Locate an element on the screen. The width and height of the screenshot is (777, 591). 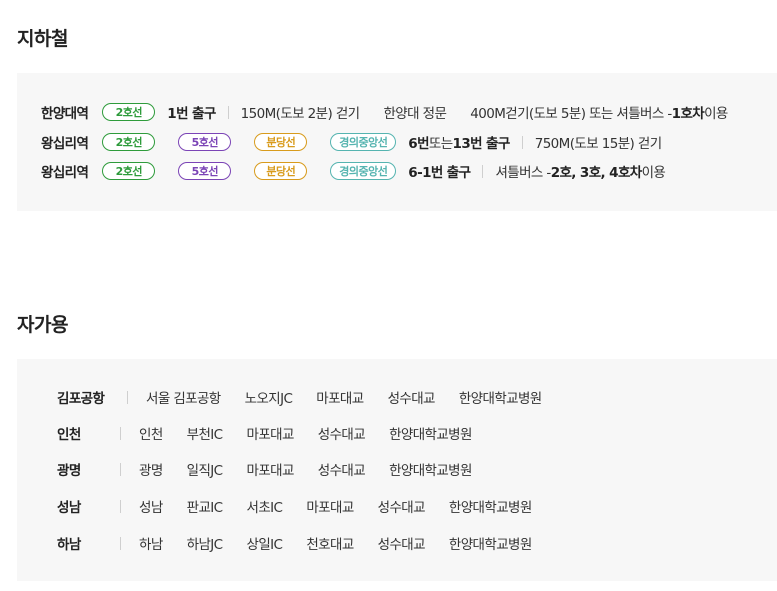
route-stop: 하남JC is located at coordinates (204, 545).